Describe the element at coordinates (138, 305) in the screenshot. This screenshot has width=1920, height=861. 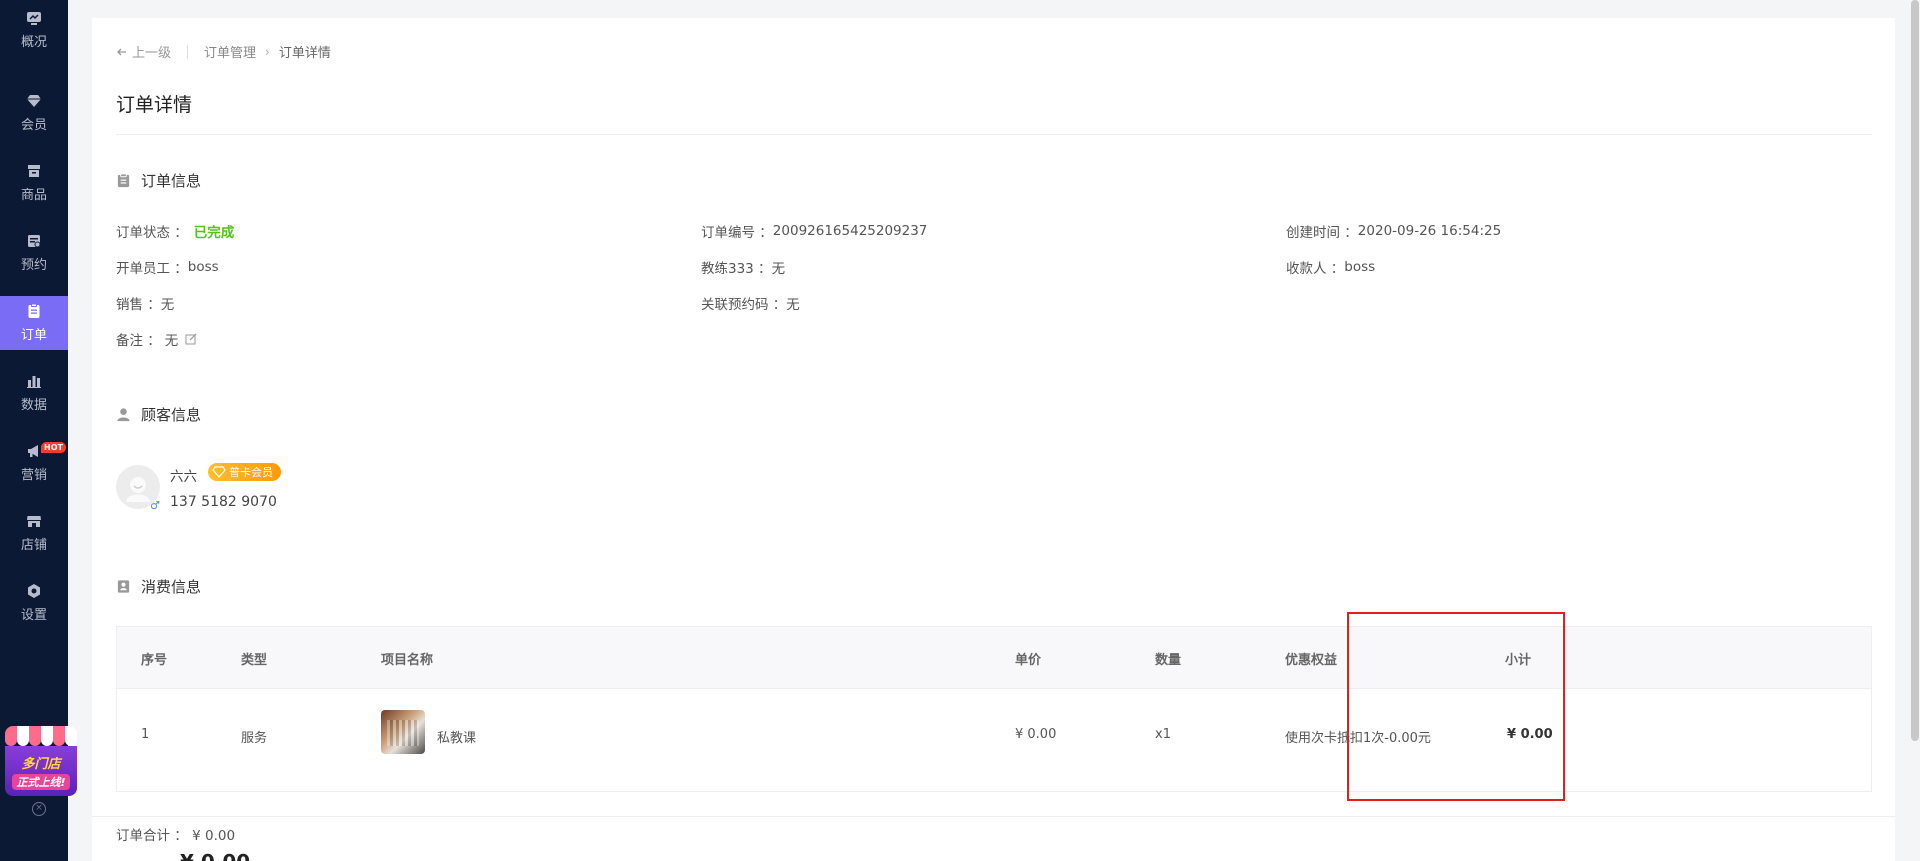
I see `field-label: 销售 ：` at that location.